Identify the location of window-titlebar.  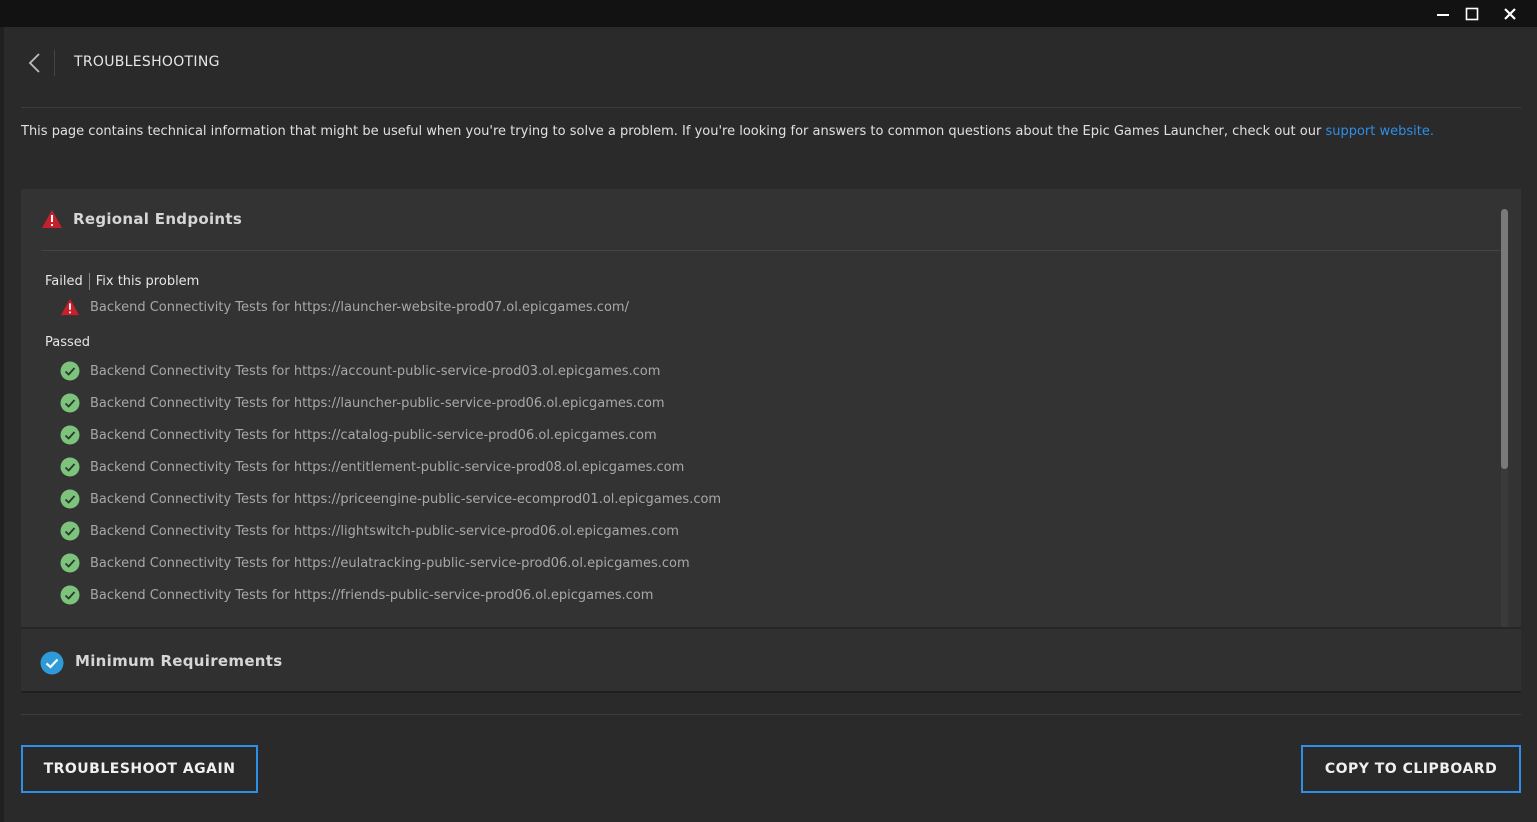
(768, 13).